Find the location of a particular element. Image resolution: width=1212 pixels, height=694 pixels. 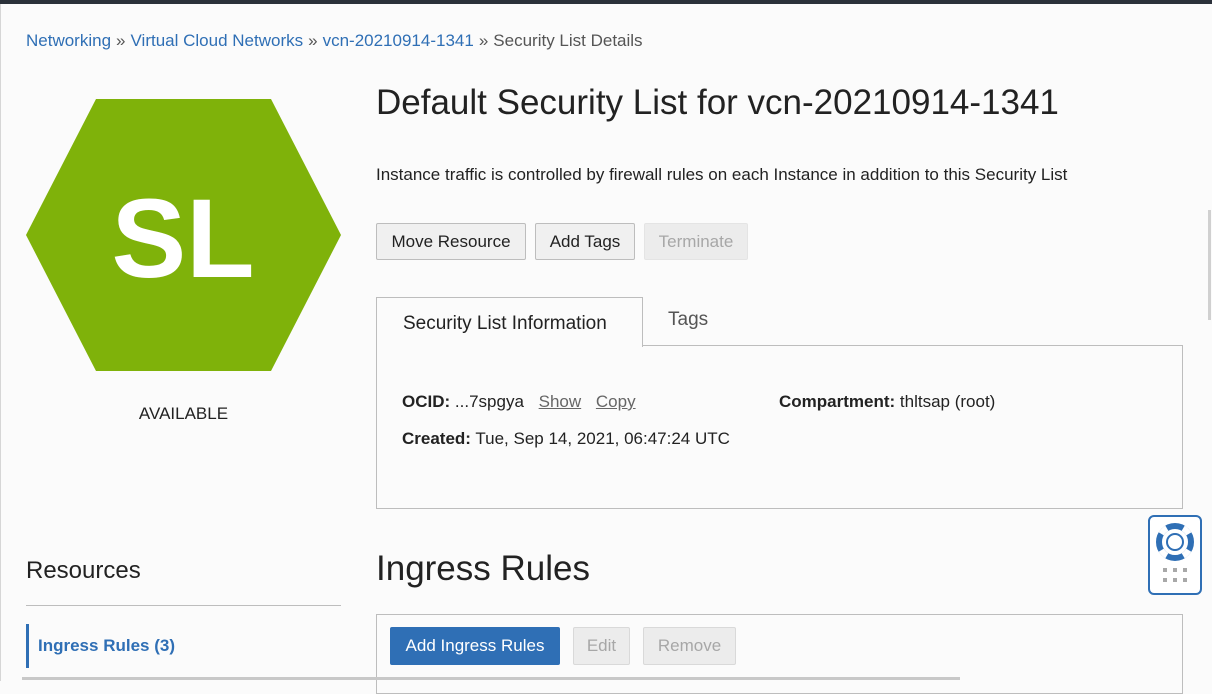

security-list-hexagon-icon: SL is located at coordinates (183, 235).